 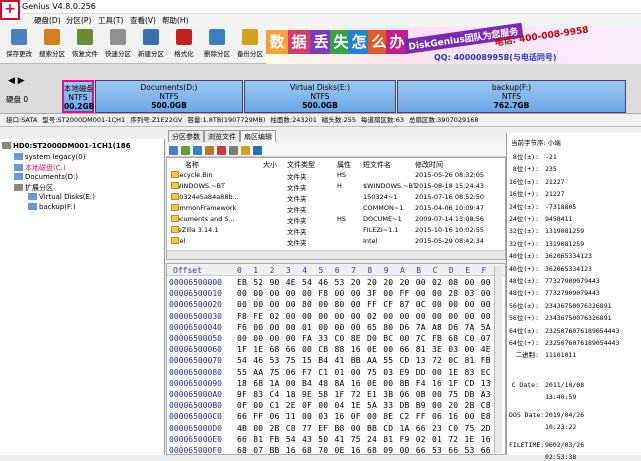 What do you see at coordinates (568, 268) in the screenshot?
I see `inspector-value: 362065334123` at bounding box center [568, 268].